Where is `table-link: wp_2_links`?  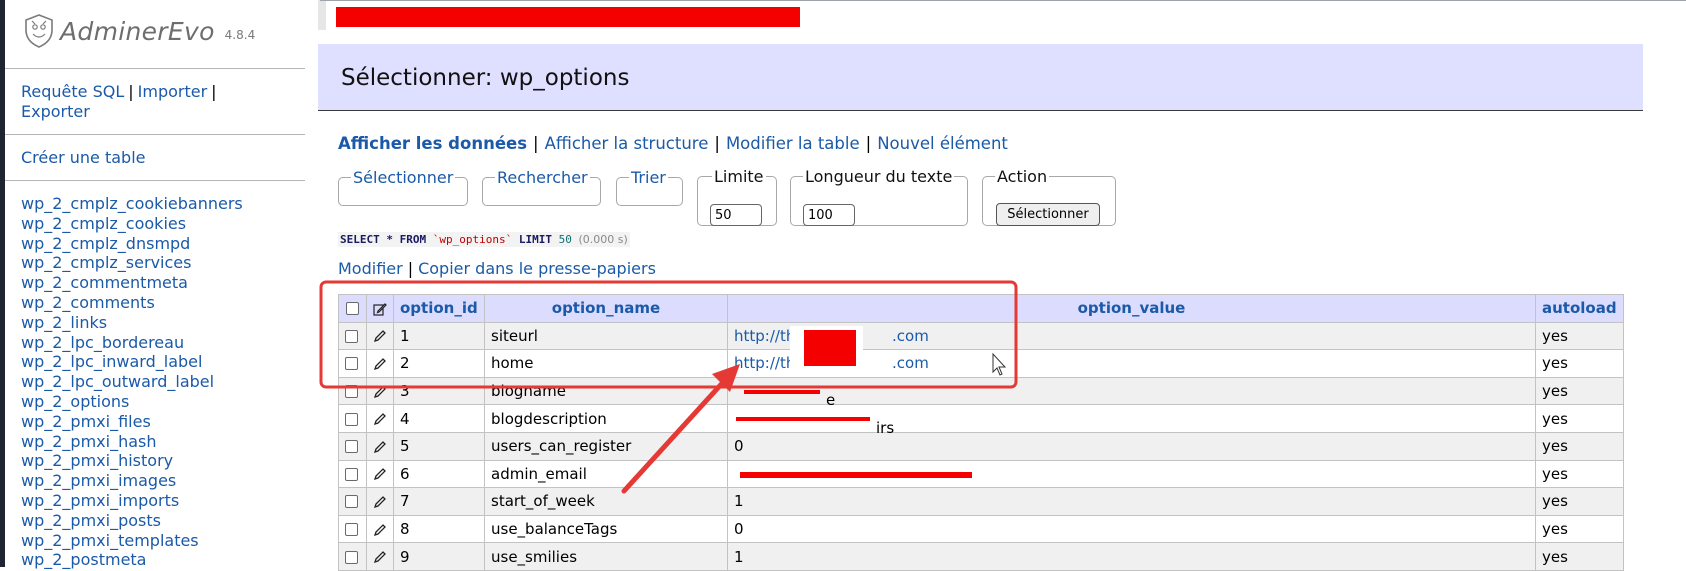 table-link: wp_2_links is located at coordinates (64, 322).